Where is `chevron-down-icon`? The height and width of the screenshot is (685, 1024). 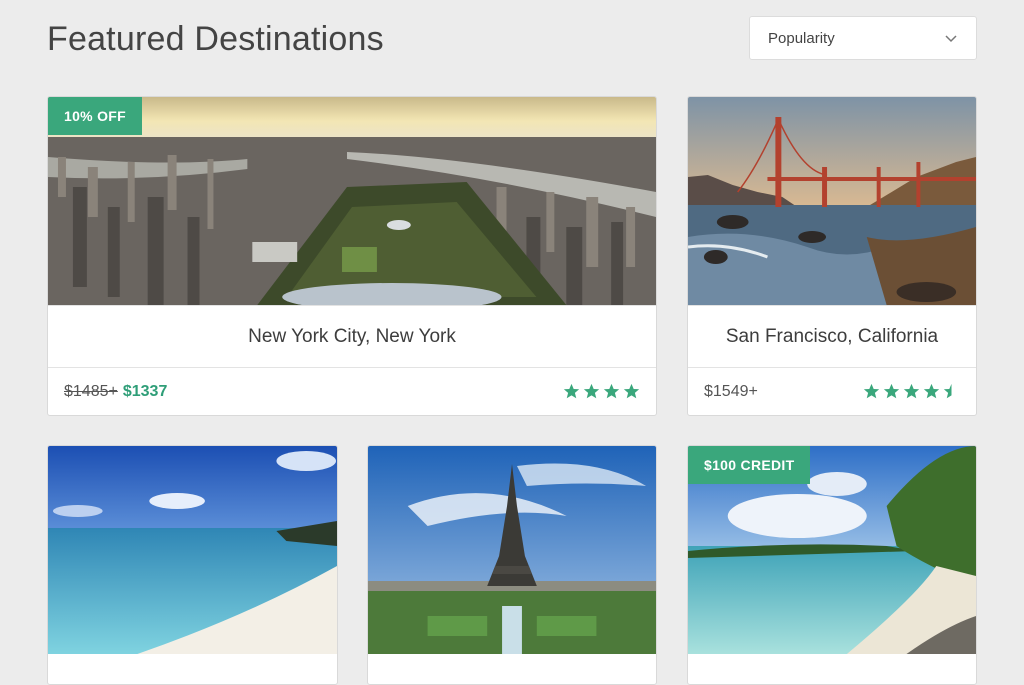
chevron-down-icon is located at coordinates (951, 39).